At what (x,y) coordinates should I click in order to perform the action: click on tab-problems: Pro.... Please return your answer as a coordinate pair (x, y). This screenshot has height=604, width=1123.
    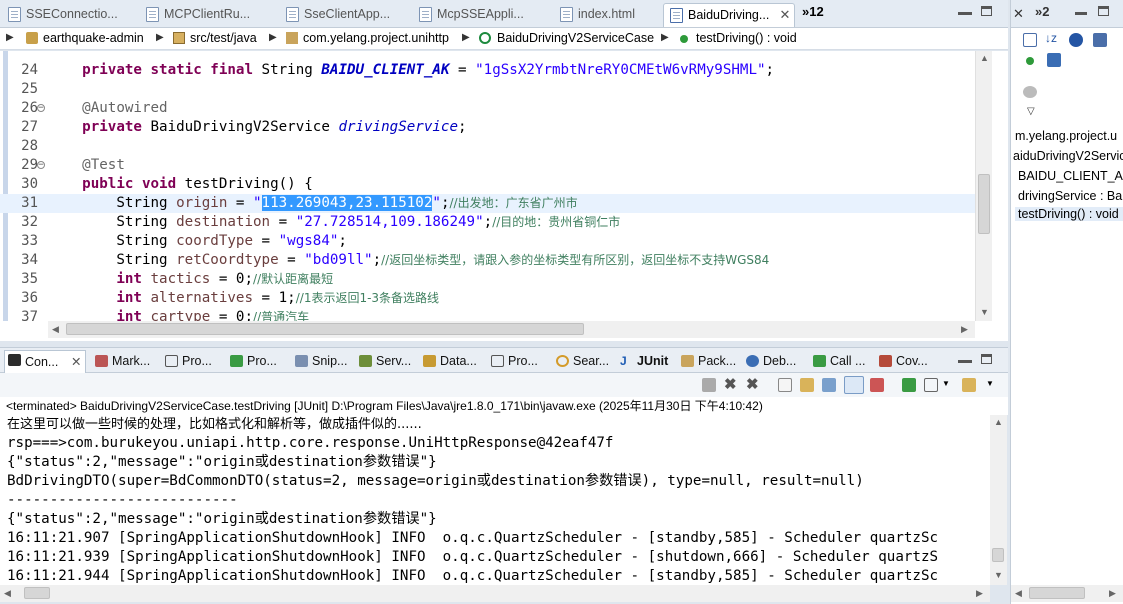
    Looking at the image, I should click on (513, 362).